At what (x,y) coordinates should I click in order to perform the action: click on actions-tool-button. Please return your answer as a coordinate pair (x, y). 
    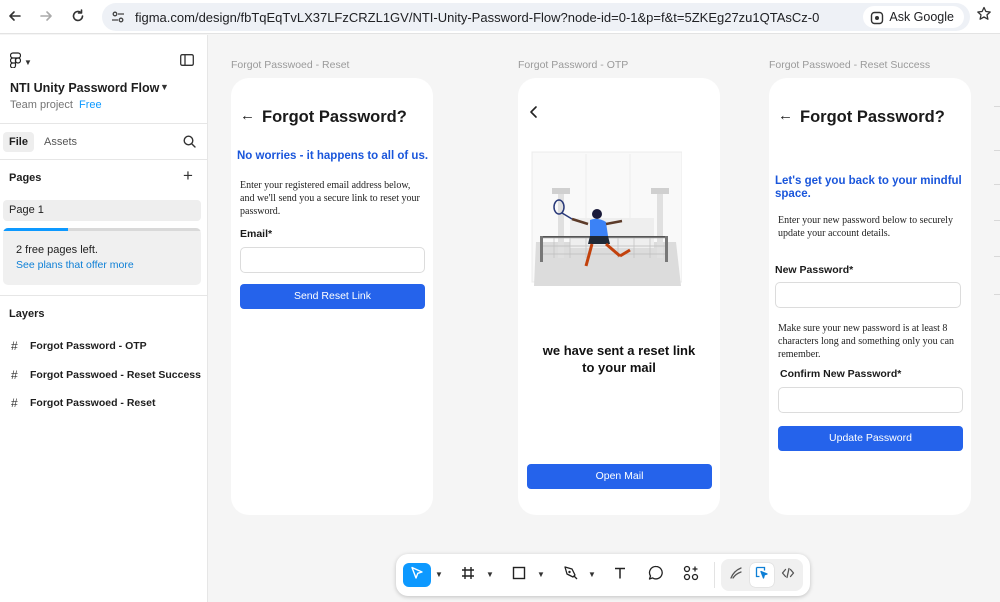
    Looking at the image, I should click on (691, 575).